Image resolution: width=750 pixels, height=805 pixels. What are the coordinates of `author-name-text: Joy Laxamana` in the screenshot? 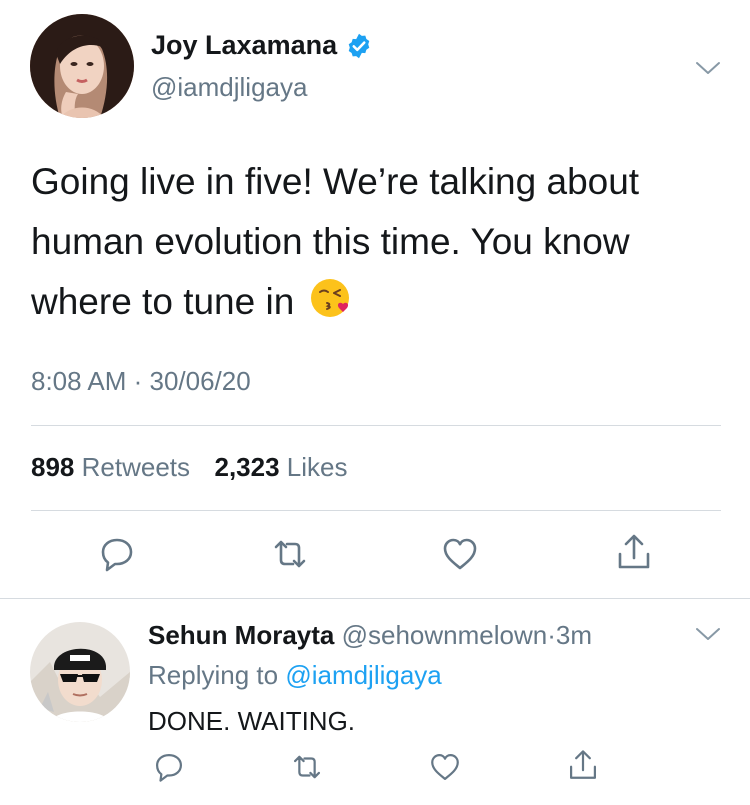 It's located at (244, 45).